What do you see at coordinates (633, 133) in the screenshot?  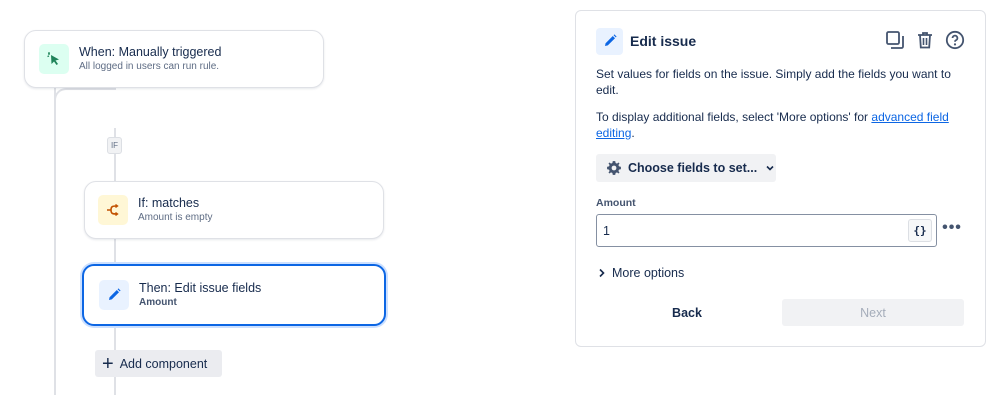 I see `more-info-suffix: .` at bounding box center [633, 133].